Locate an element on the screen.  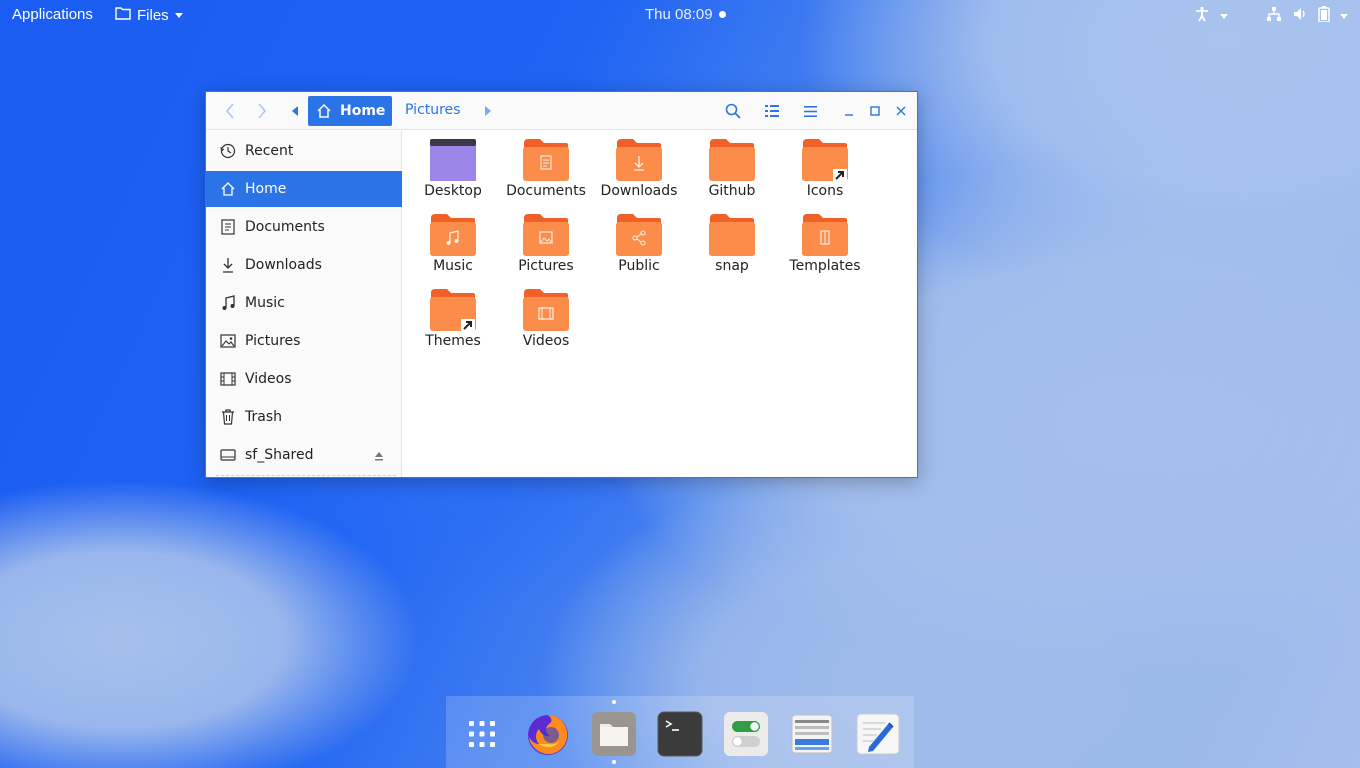
system-monitor-icon is located at coordinates (812, 734).